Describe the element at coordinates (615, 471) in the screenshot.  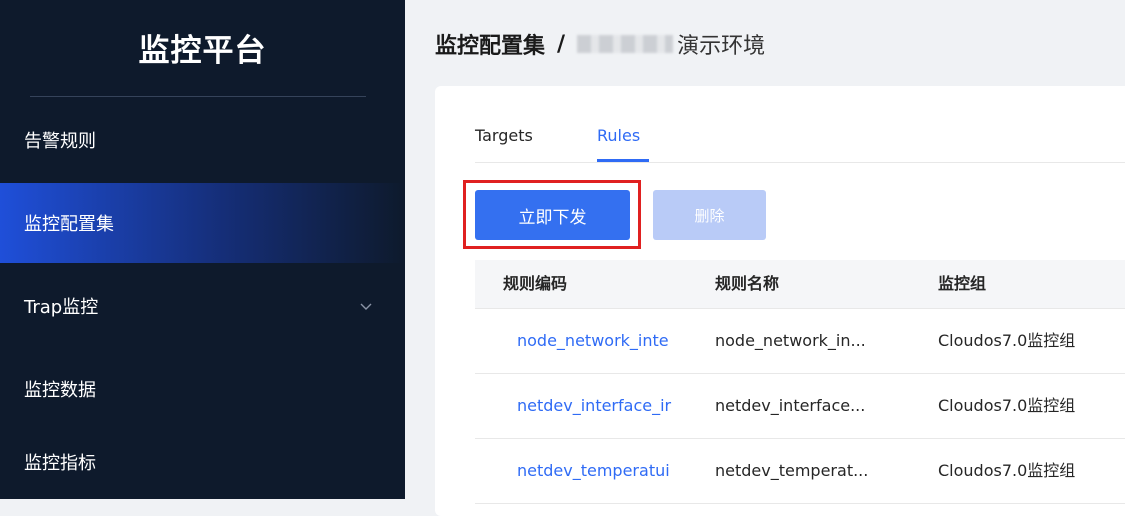
I see `rule-code-link: netdev_temperatui` at that location.